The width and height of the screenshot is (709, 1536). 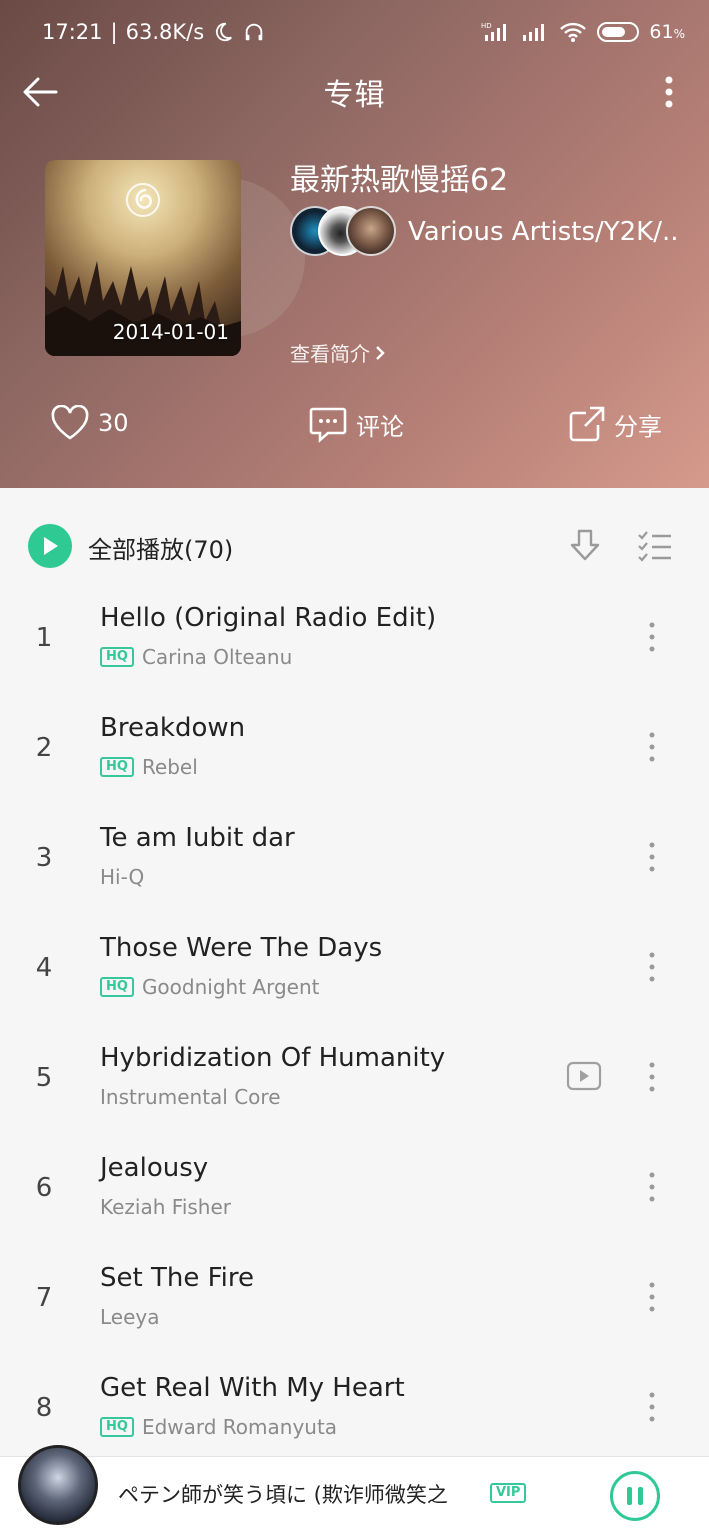 I want to click on track-subtitle: HQ Carina Olteanu, so click(x=196, y=657).